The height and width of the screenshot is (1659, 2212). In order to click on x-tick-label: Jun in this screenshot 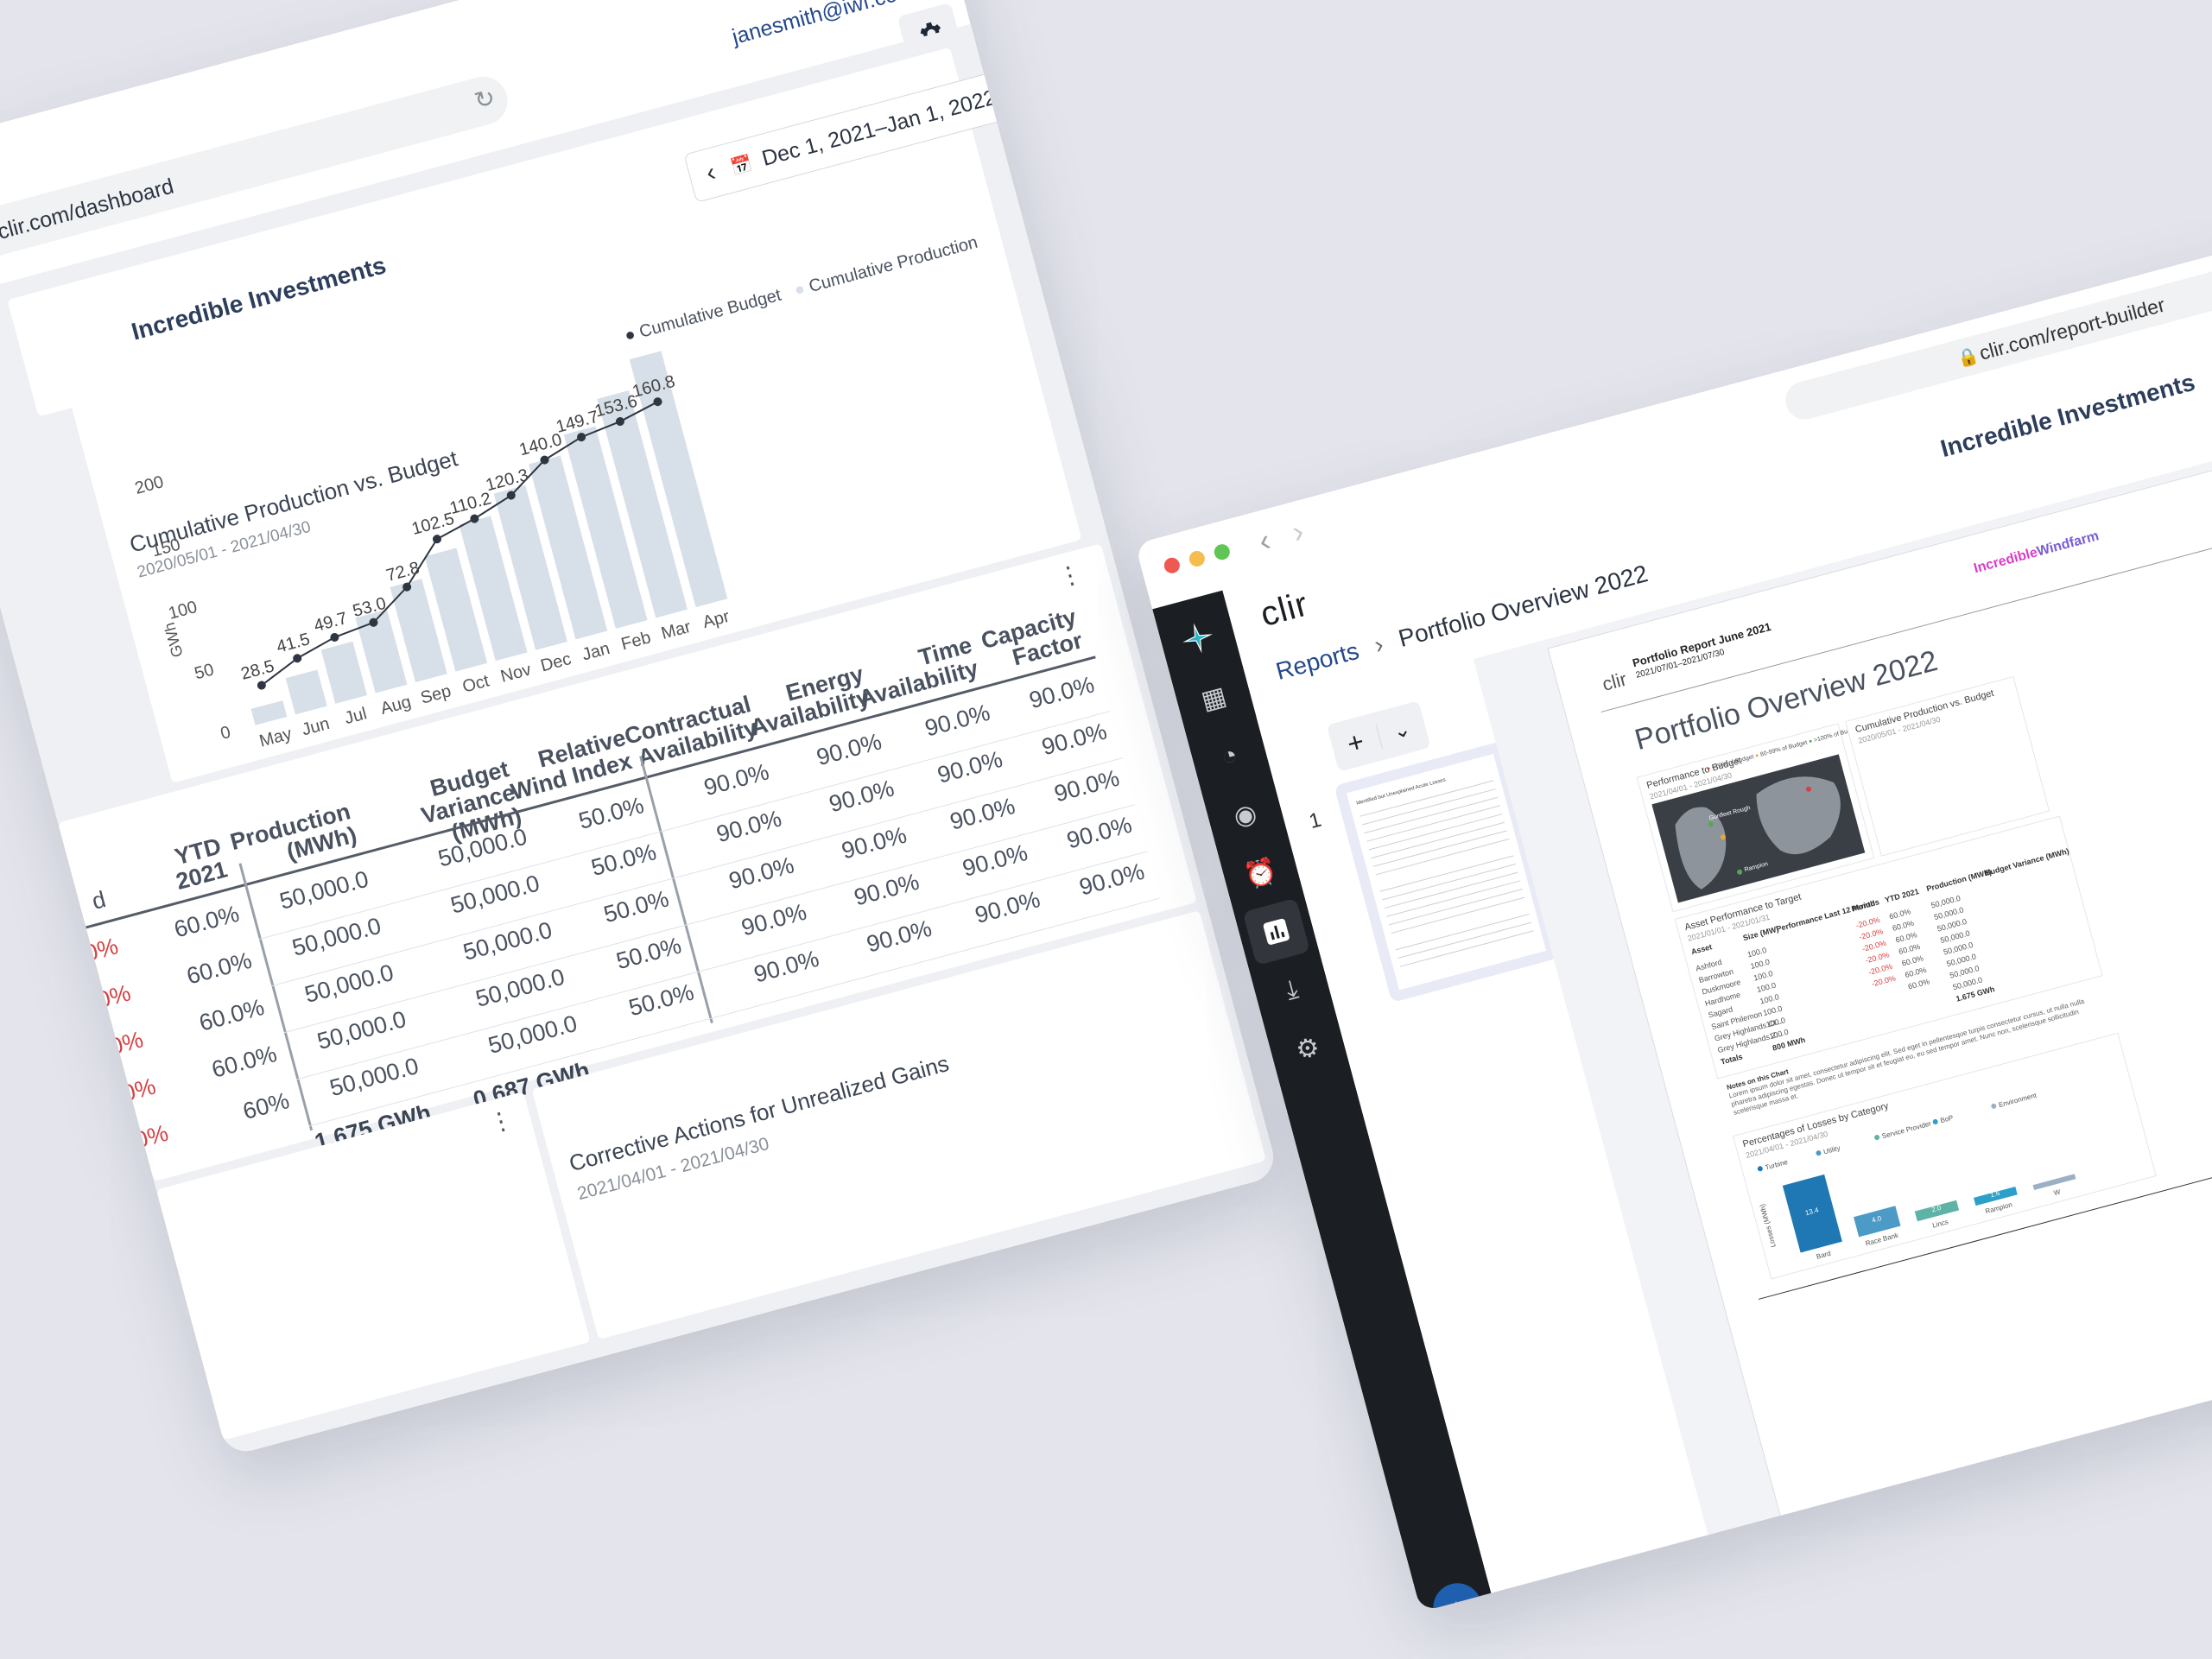, I will do `click(316, 727)`.